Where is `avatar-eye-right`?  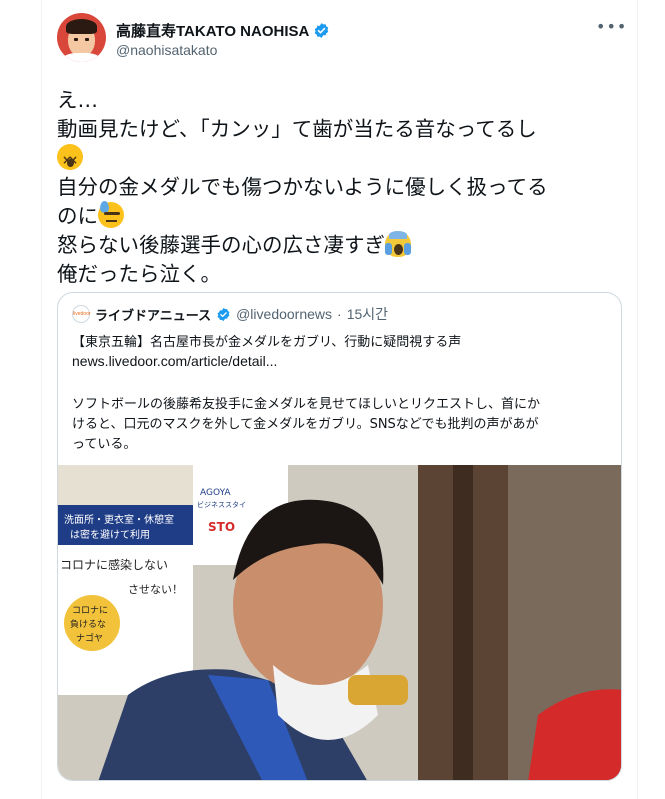
avatar-eye-right is located at coordinates (87, 39).